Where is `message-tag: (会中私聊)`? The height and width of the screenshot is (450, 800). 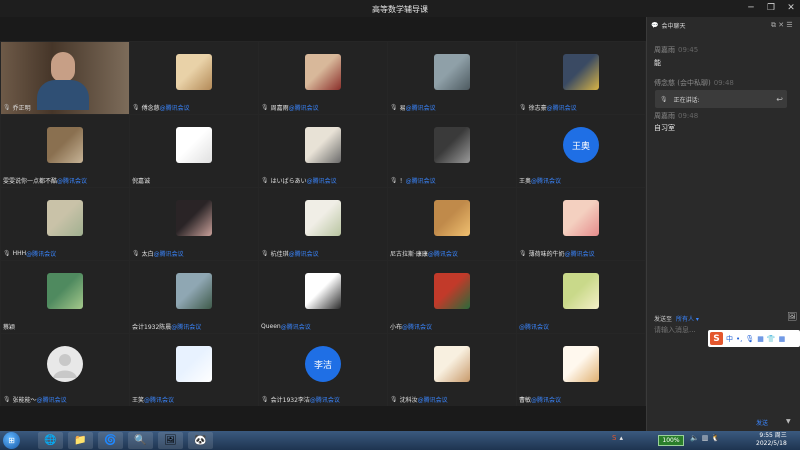 message-tag: (会中私聊) is located at coordinates (694, 83).